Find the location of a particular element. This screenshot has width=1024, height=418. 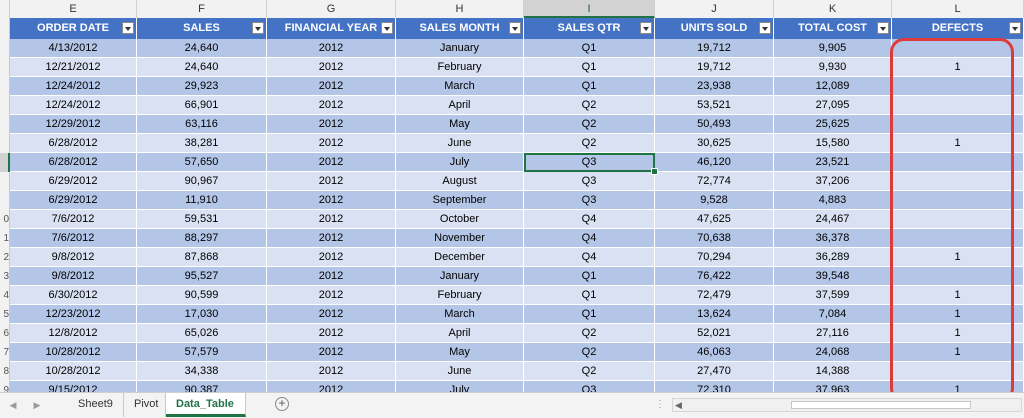

table-cell: 57,579 is located at coordinates (202, 352).